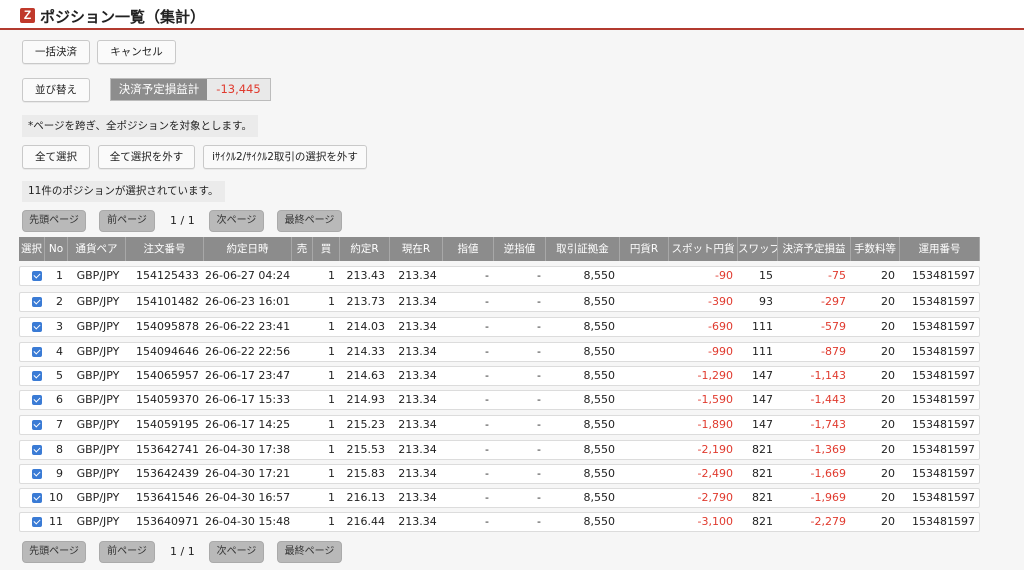 The image size is (1024, 570). Describe the element at coordinates (302, 249) in the screenshot. I see `column-header-sell: 売` at that location.